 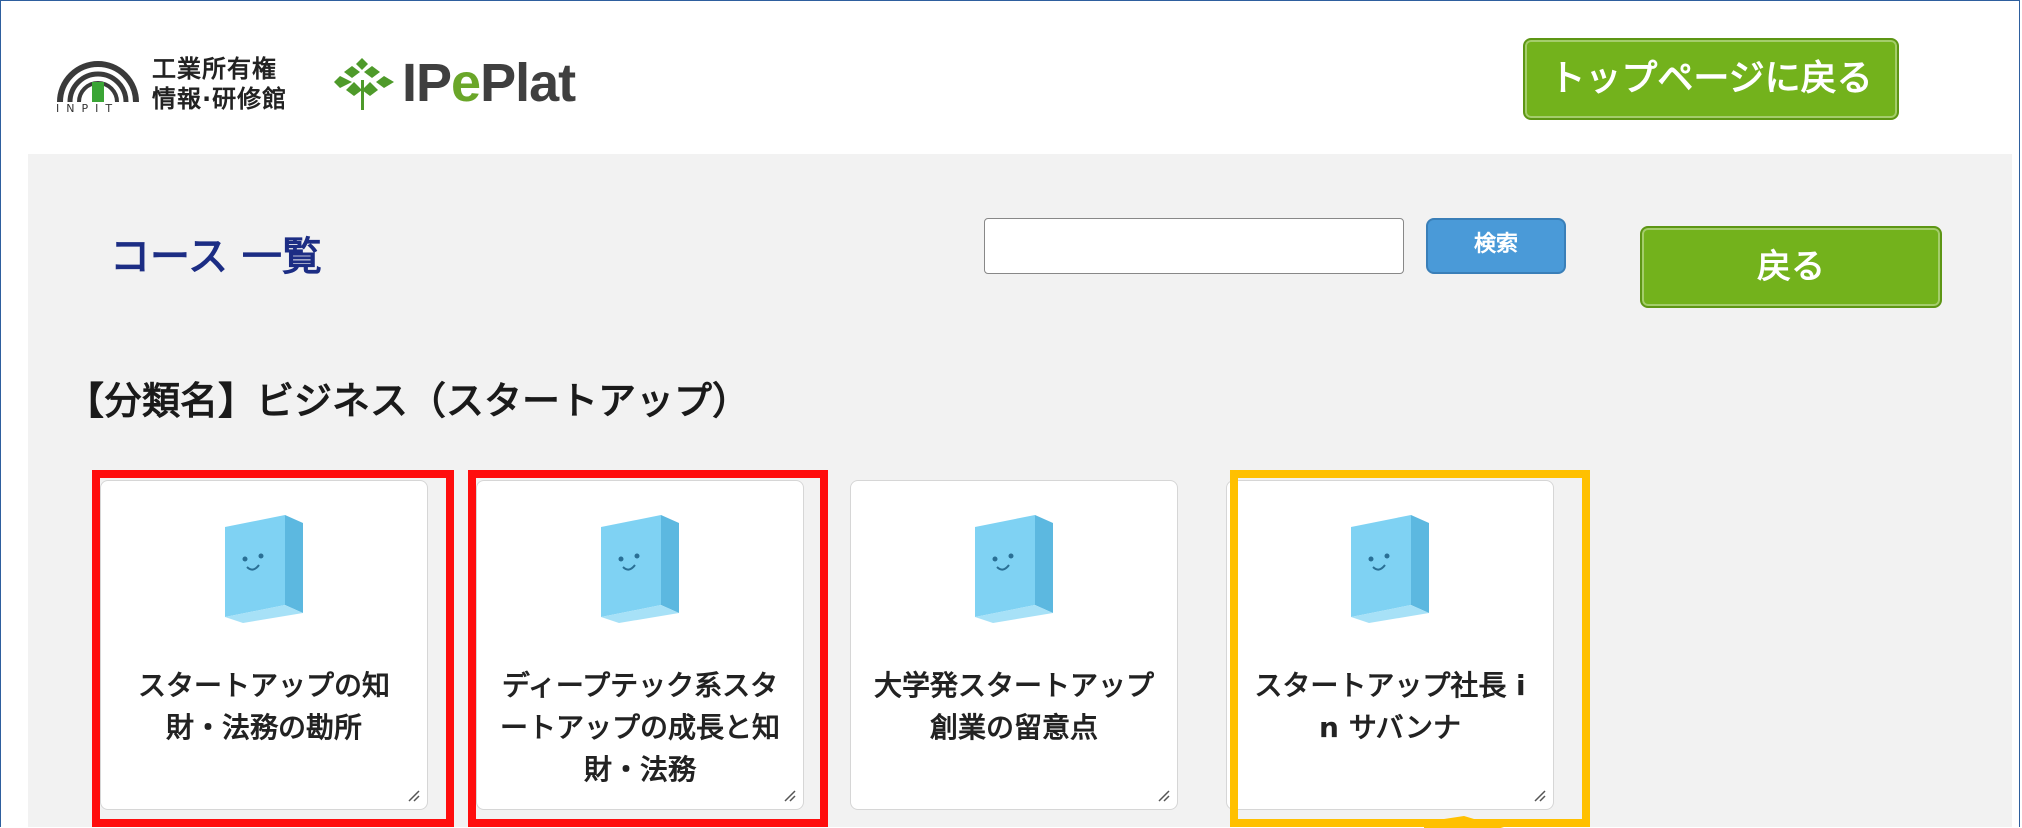 What do you see at coordinates (88, 108) in the screenshot?
I see `inpit-abbrev: INPIT` at bounding box center [88, 108].